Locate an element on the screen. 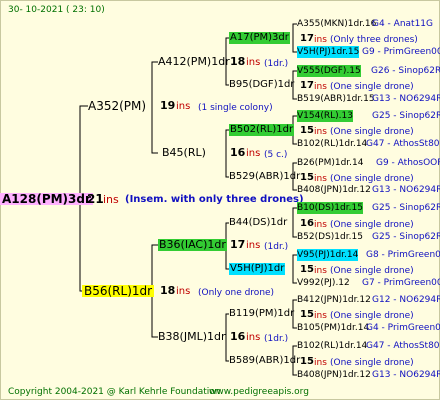  g3-queen-name: B95(DGF)1dr is located at coordinates (262, 84).